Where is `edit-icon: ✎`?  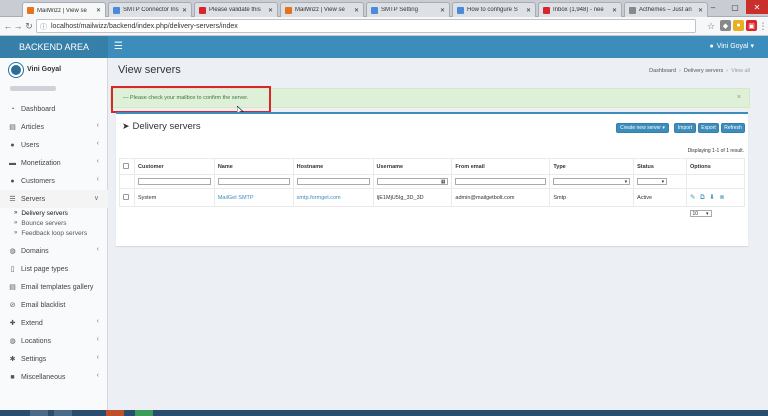 edit-icon: ✎ is located at coordinates (692, 197).